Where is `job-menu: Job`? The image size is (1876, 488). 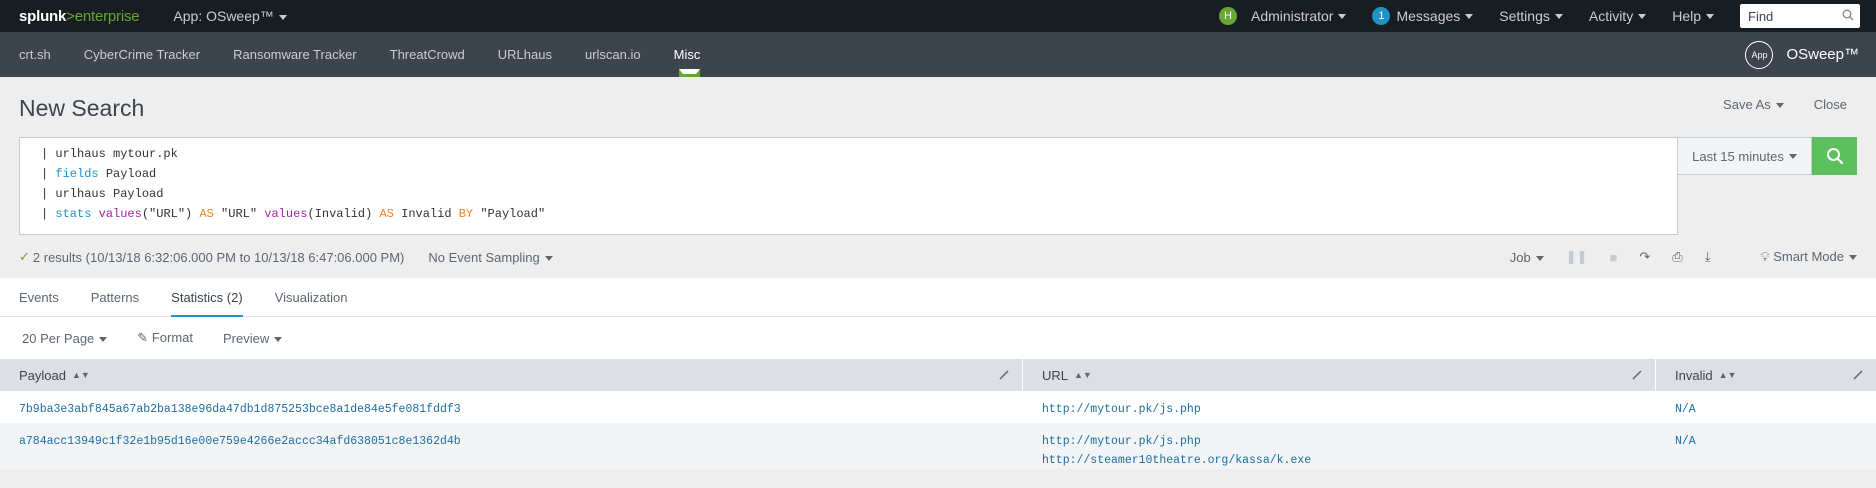
job-menu: Job is located at coordinates (1527, 257).